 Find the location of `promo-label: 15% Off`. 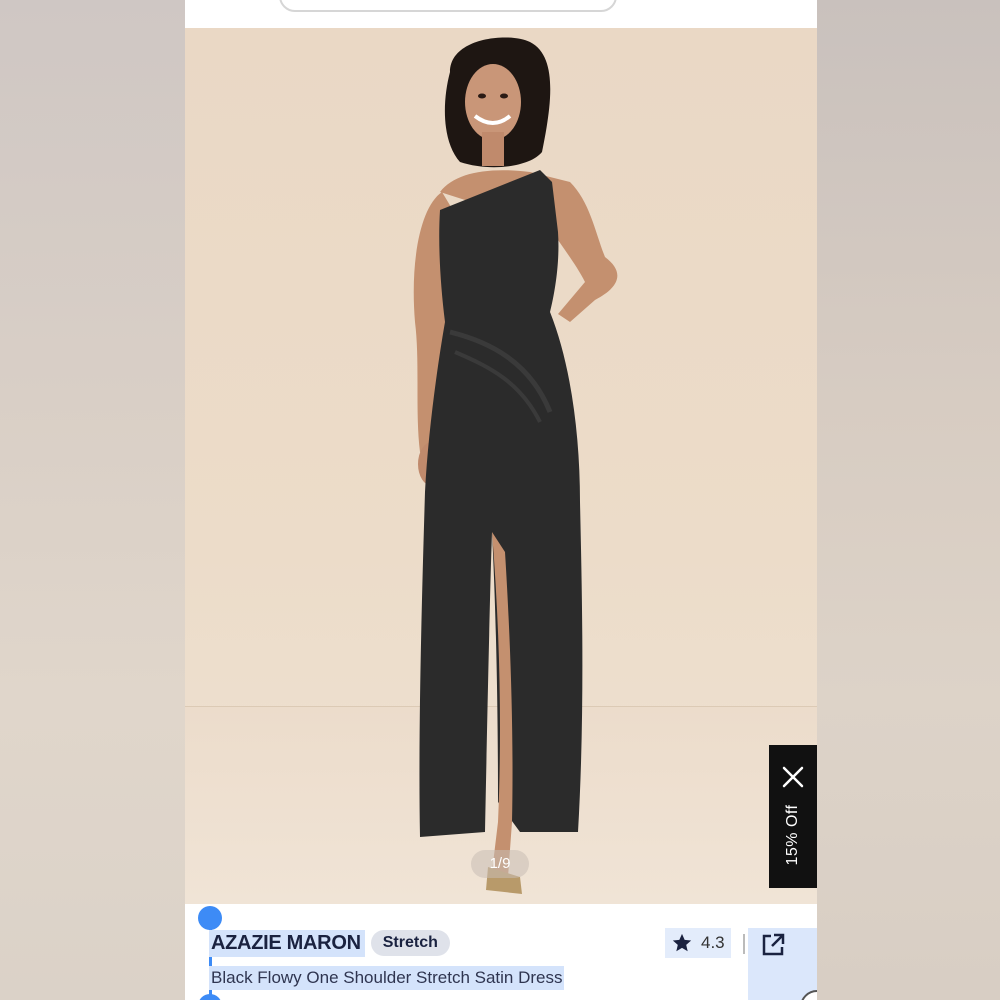

promo-label: 15% Off is located at coordinates (792, 835).